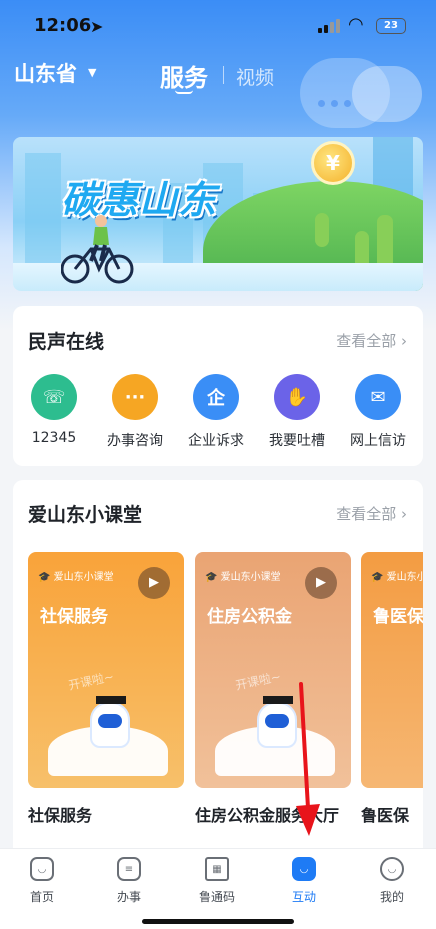  I want to click on tasks-icon: ≡, so click(129, 869).